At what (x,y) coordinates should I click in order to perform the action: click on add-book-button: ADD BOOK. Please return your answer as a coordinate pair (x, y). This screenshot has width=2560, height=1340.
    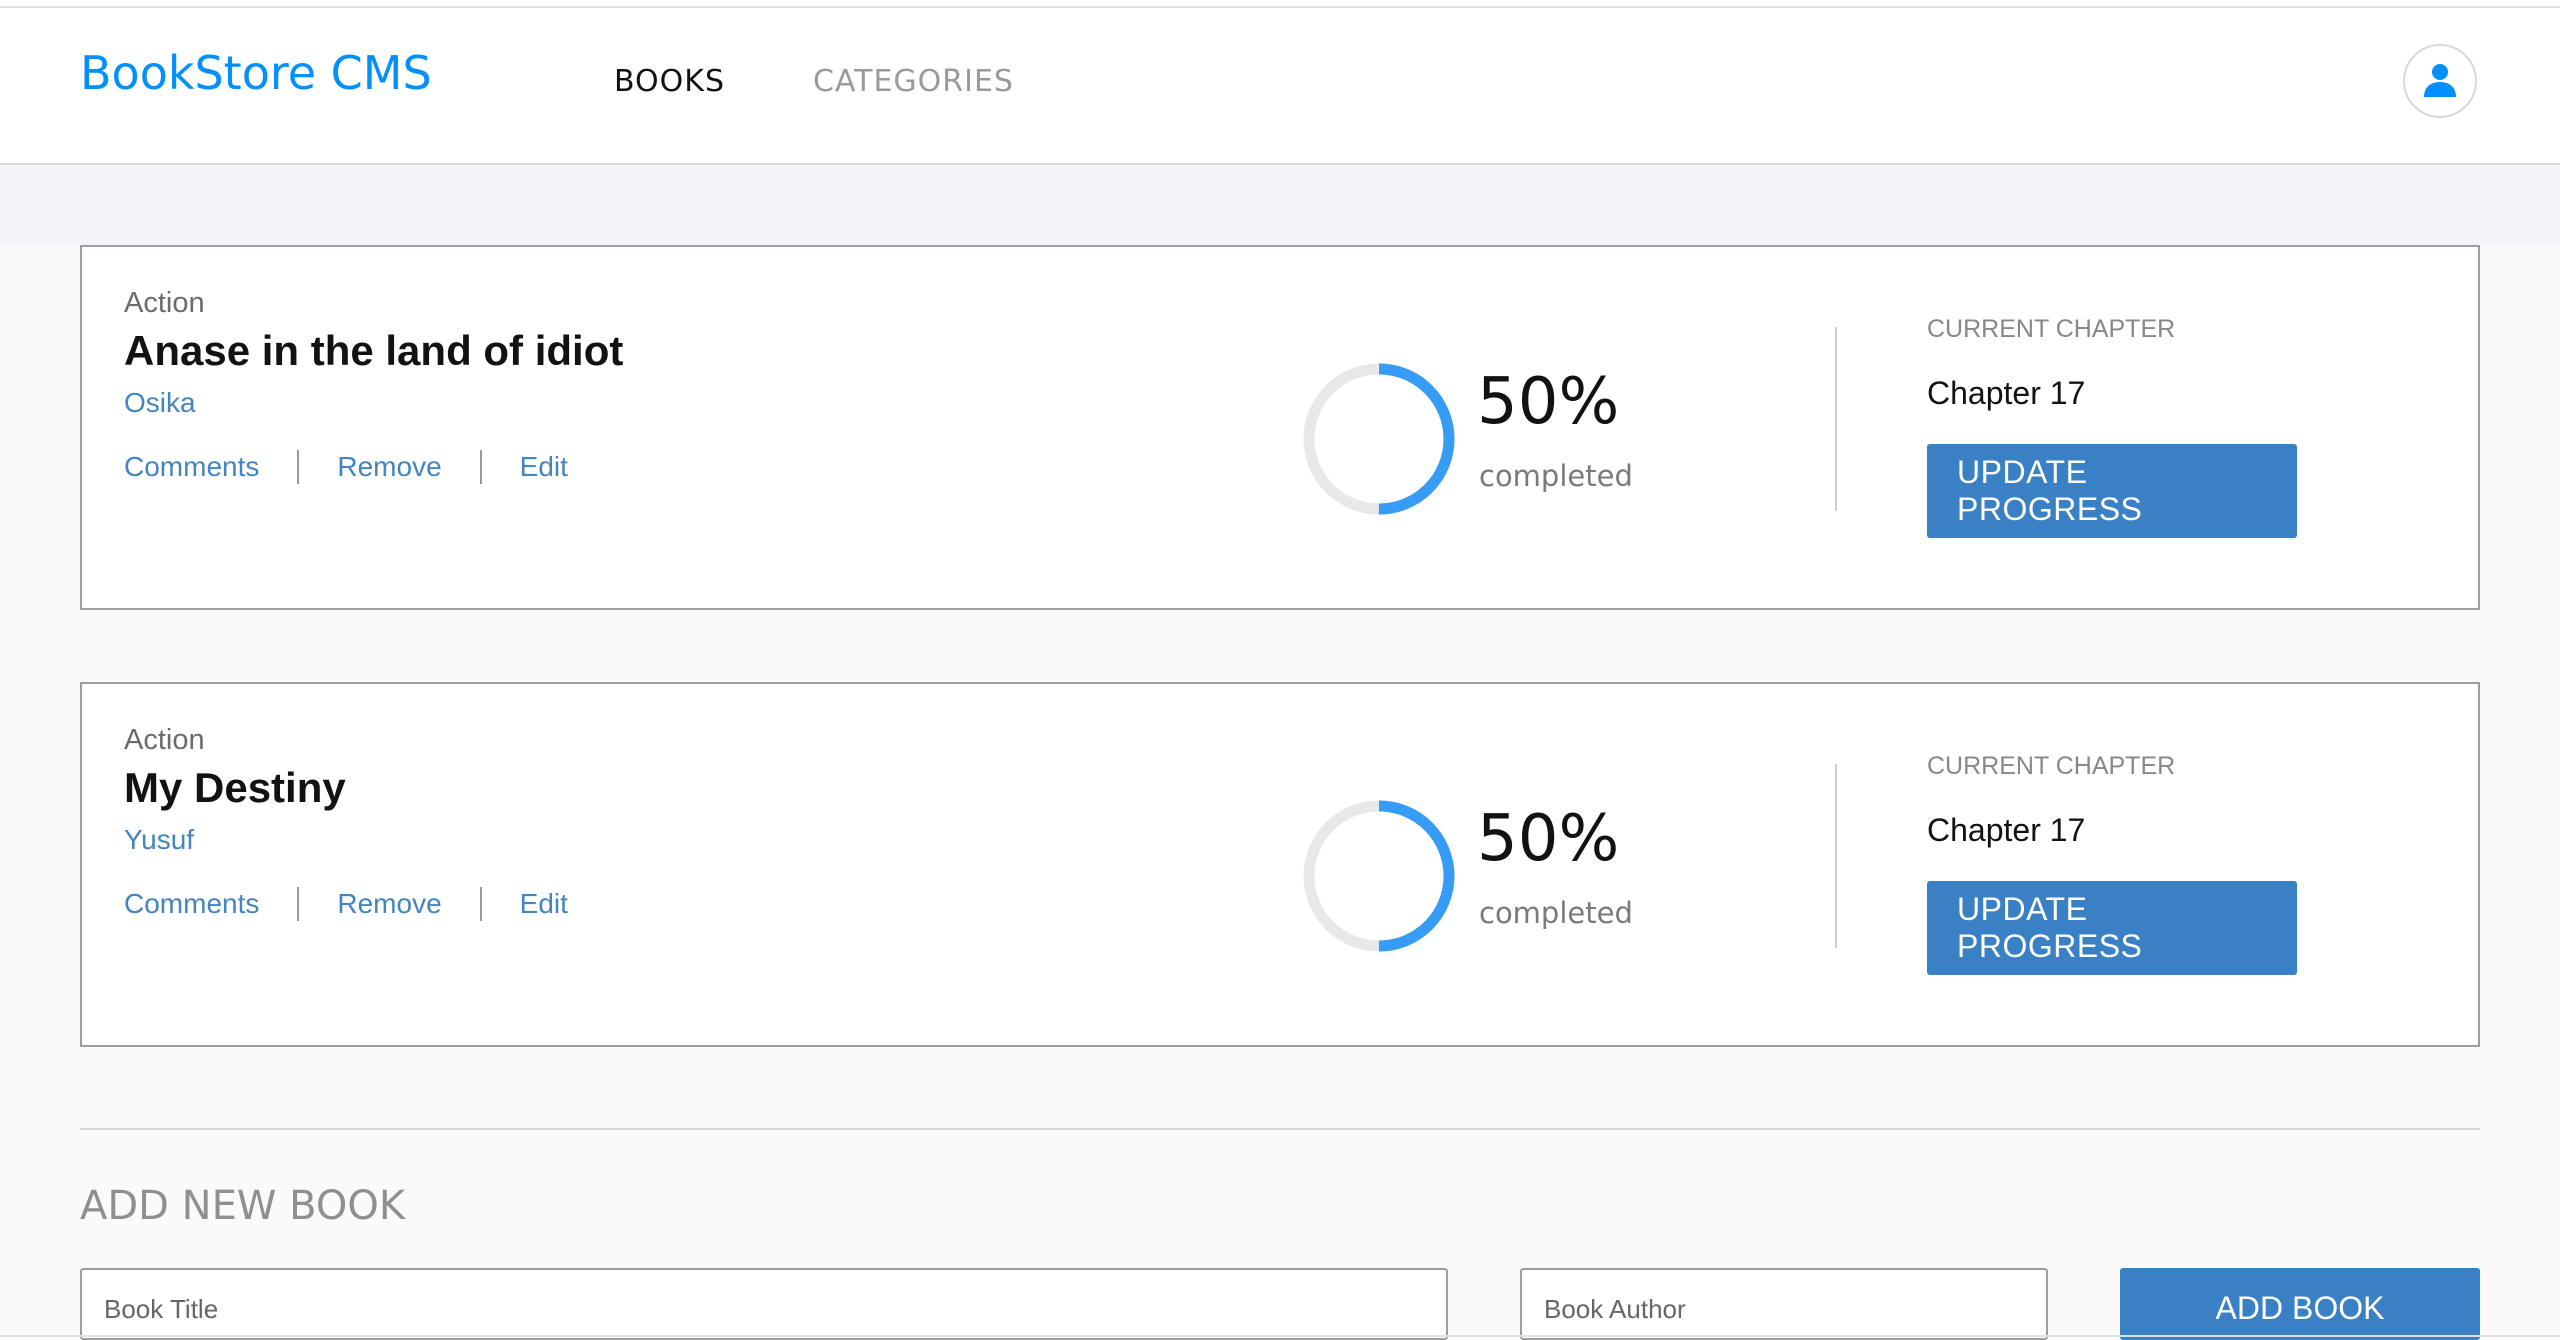
    Looking at the image, I should click on (2300, 1304).